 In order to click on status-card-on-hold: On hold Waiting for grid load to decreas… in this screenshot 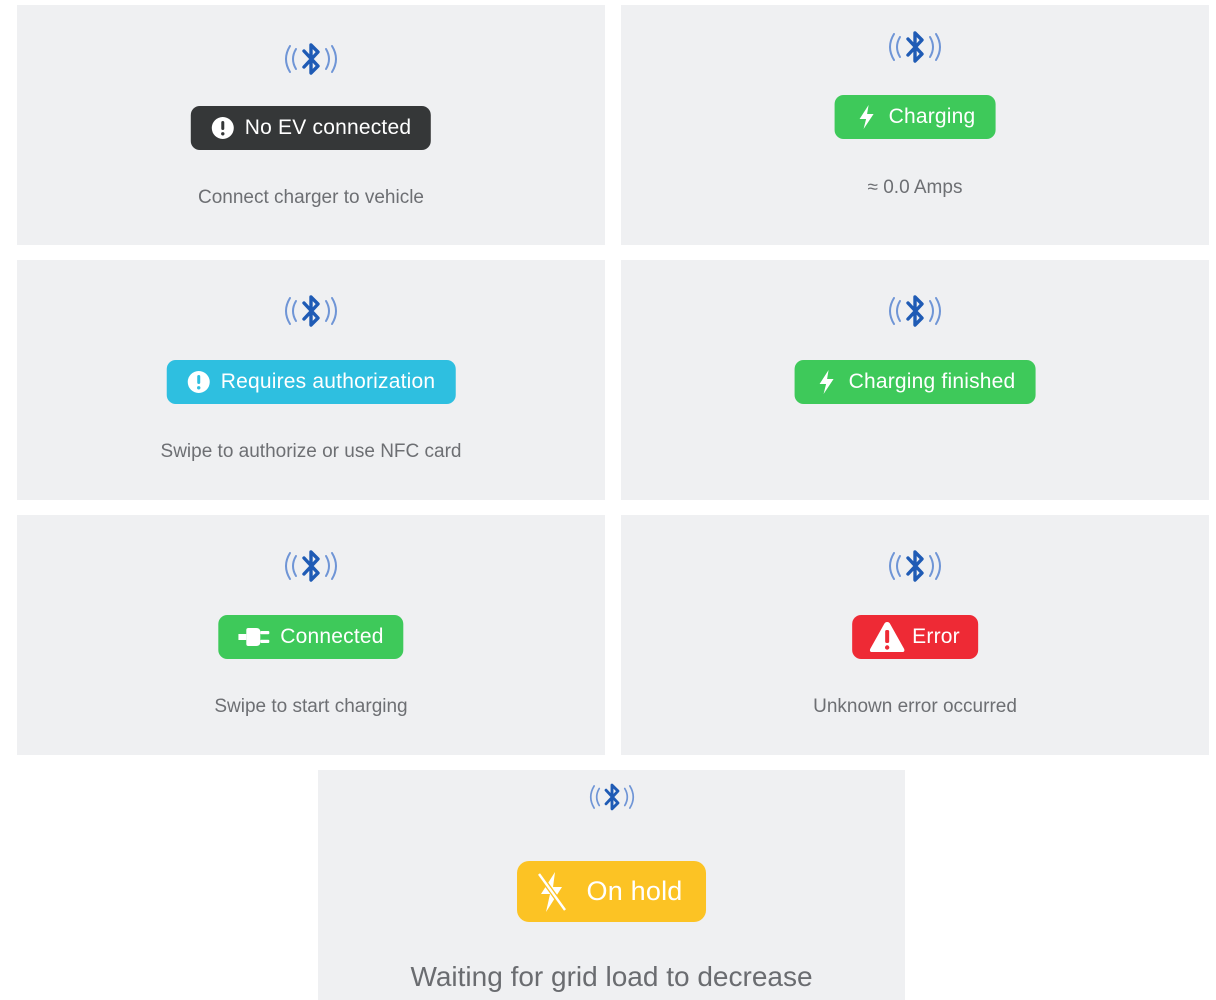, I will do `click(611, 885)`.